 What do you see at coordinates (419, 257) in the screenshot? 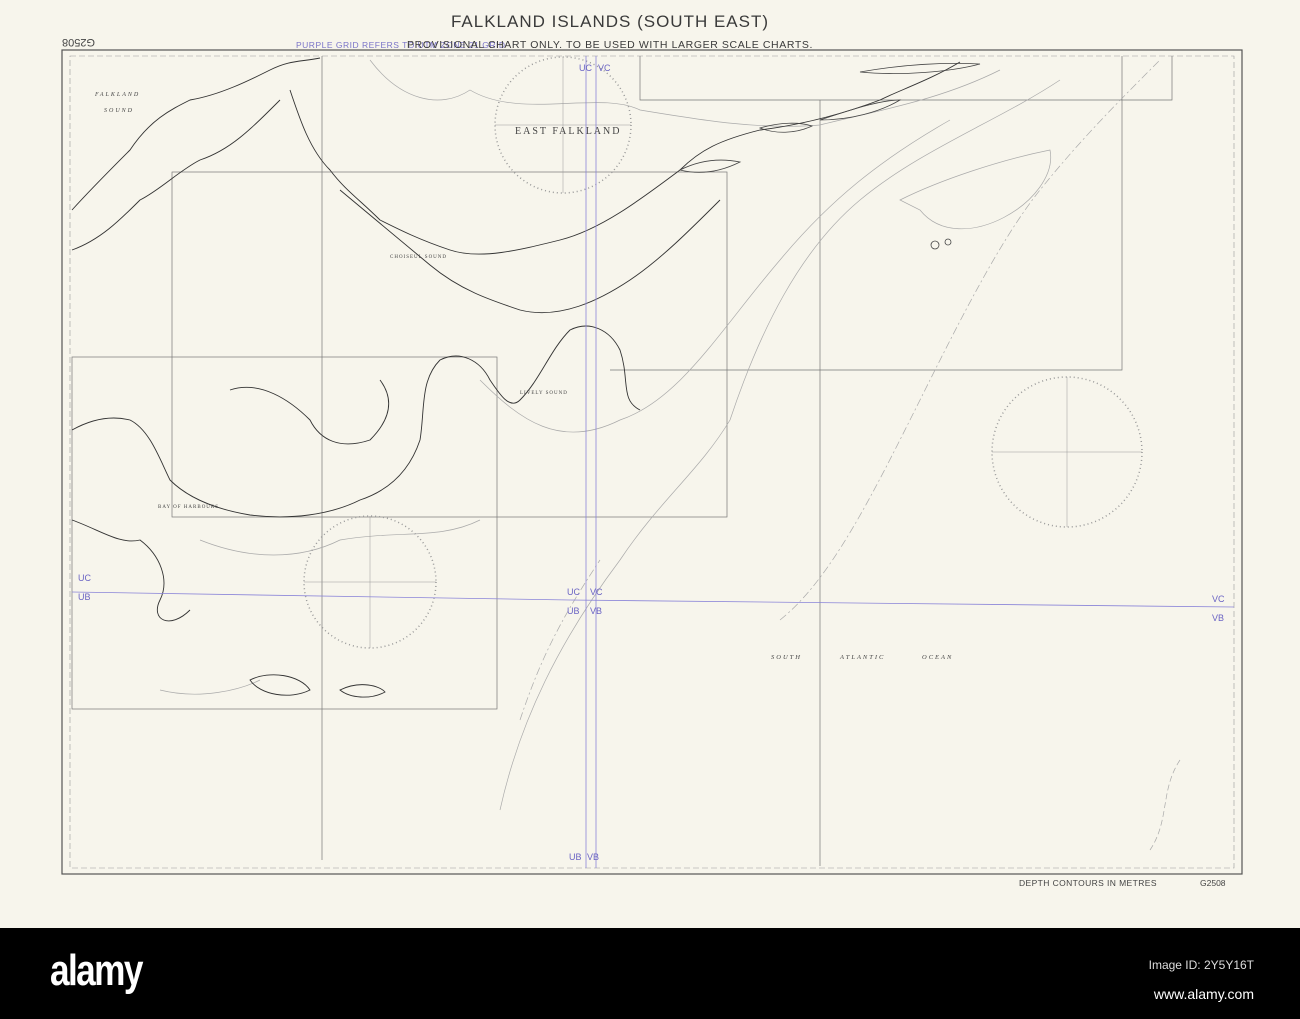
I see `place-choiseul-sound: CHOISEUL SOUND` at bounding box center [419, 257].